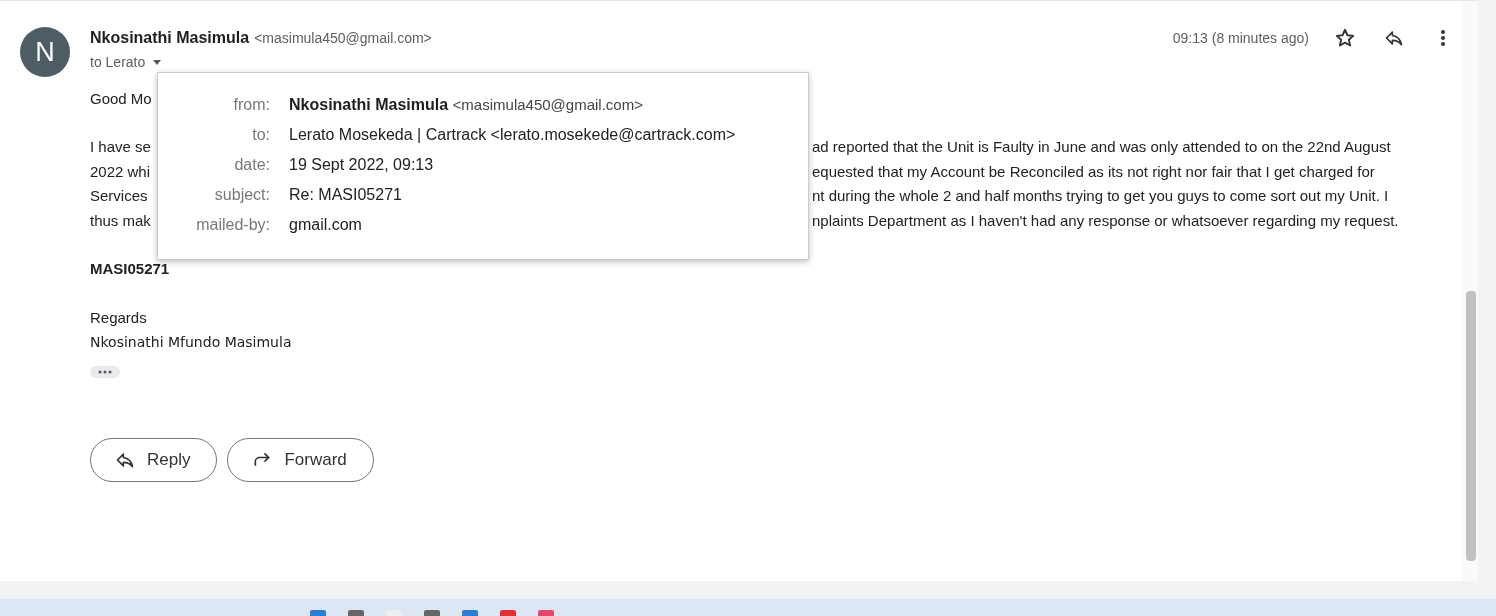 This screenshot has width=1496, height=616. I want to click on detail-label: from:, so click(251, 105).